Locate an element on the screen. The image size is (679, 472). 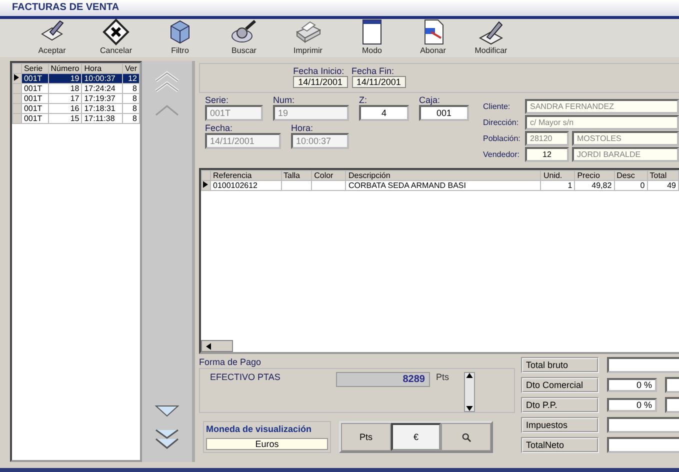
down-chevron-icon is located at coordinates (167, 411).